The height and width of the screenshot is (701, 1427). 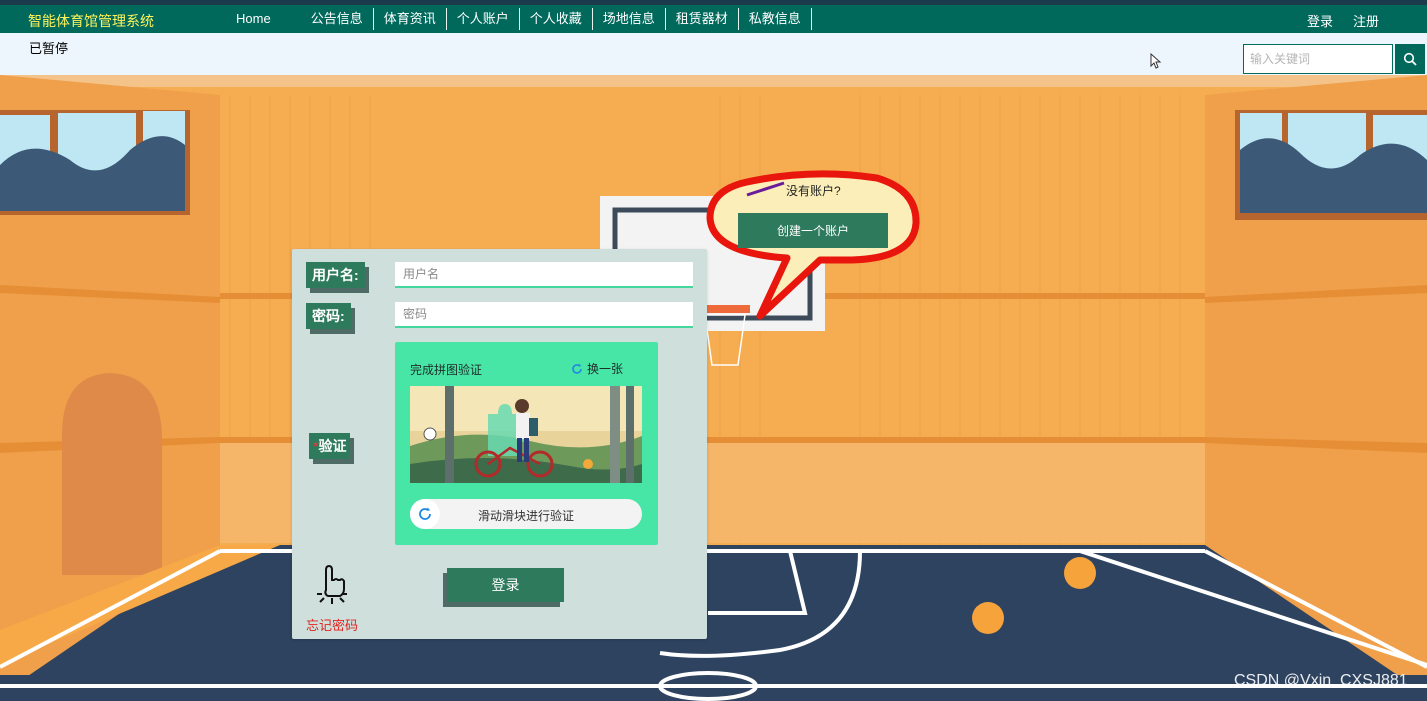 What do you see at coordinates (505, 585) in the screenshot?
I see `login-submit-button: 登录` at bounding box center [505, 585].